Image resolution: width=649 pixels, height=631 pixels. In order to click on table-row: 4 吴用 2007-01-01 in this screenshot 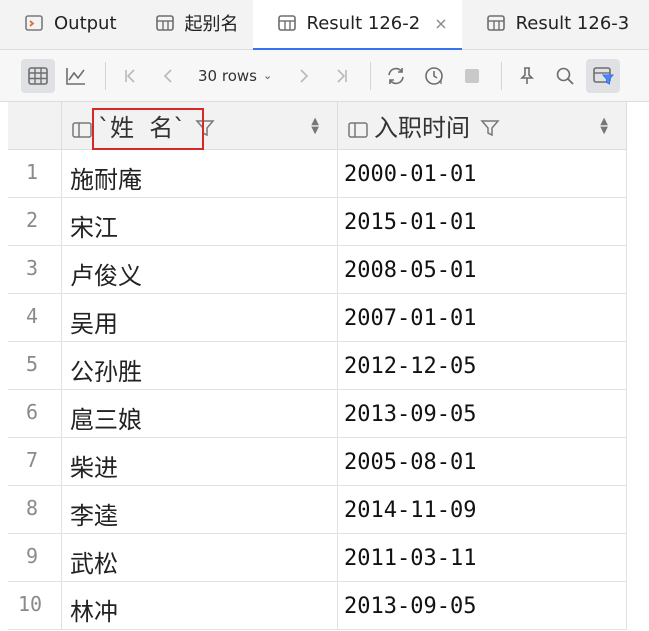, I will do `click(317, 318)`.